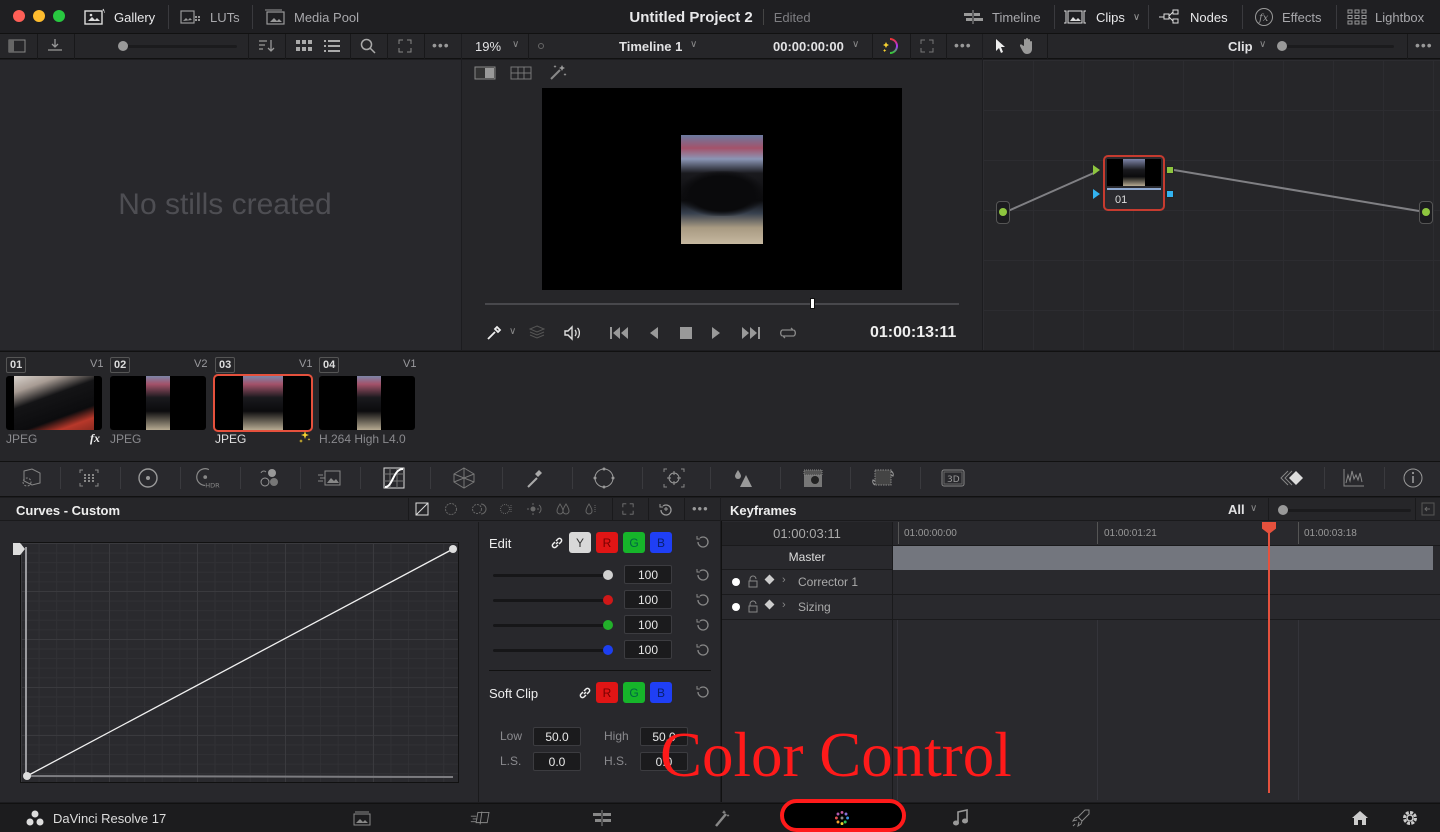 This screenshot has height=832, width=1440. Describe the element at coordinates (119, 17) in the screenshot. I see `gallery-tab: Gallery` at that location.